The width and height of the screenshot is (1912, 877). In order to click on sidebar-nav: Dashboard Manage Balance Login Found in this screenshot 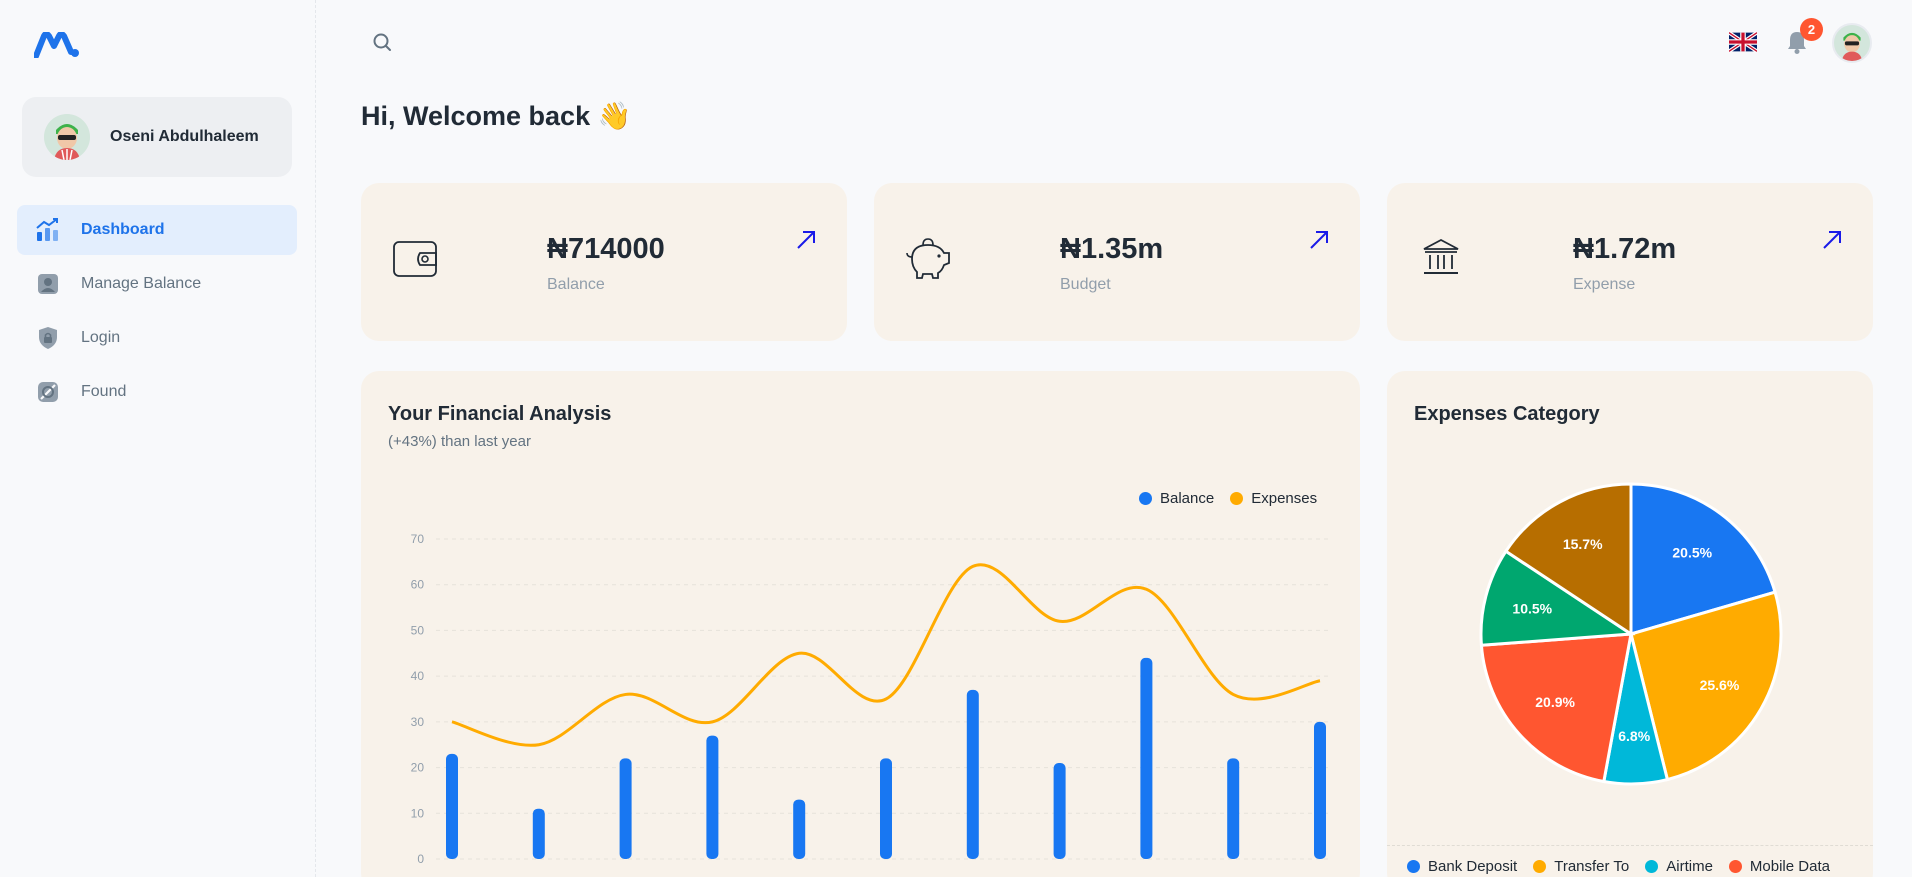, I will do `click(157, 313)`.